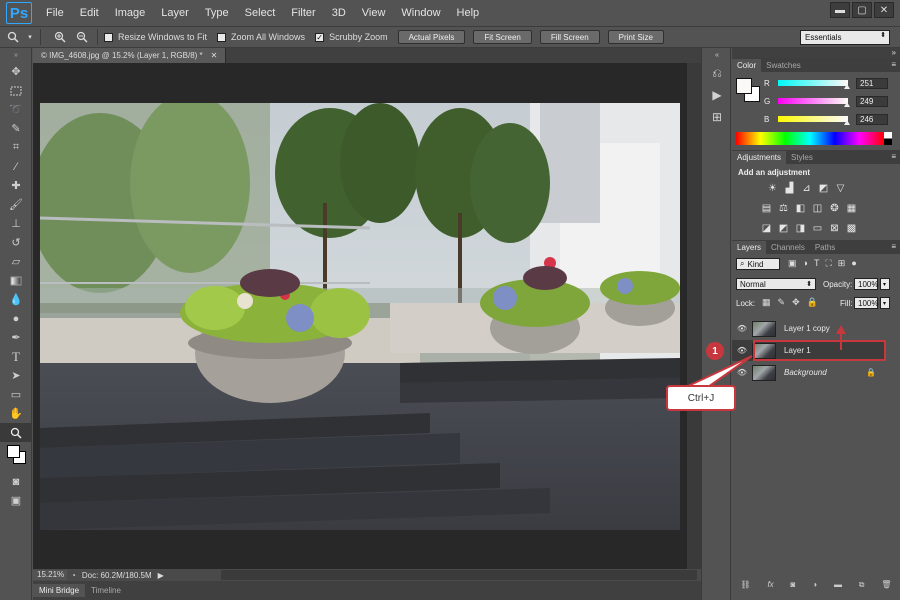  Describe the element at coordinates (701, 398) in the screenshot. I see `shortcut-callout: Ctrl+J` at that location.